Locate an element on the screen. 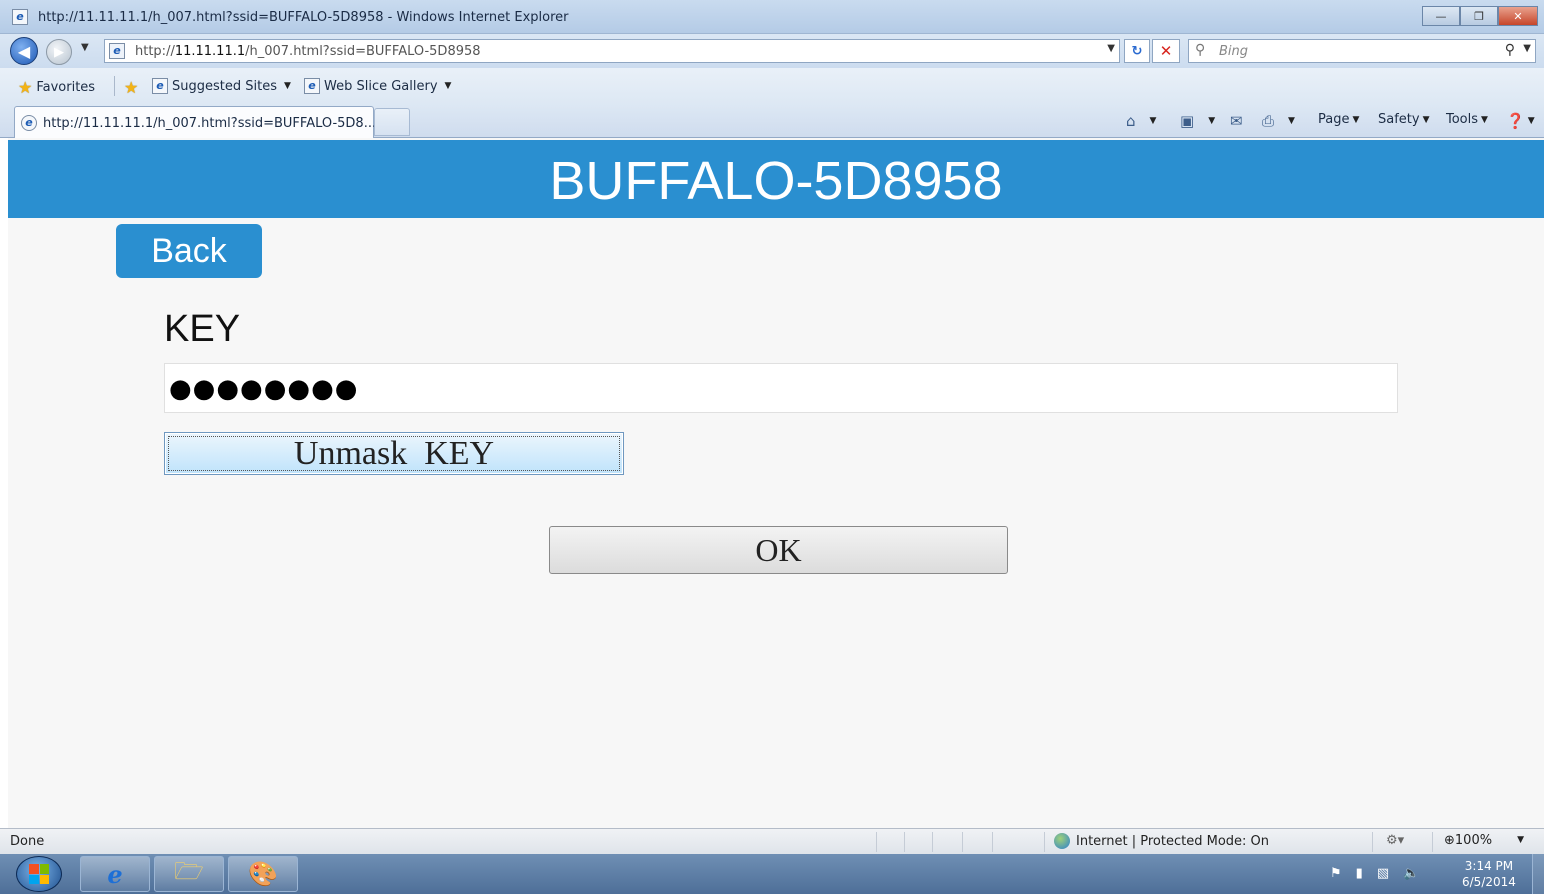 The image size is (1544, 894). printer-icon: ⎙ is located at coordinates (1268, 121).